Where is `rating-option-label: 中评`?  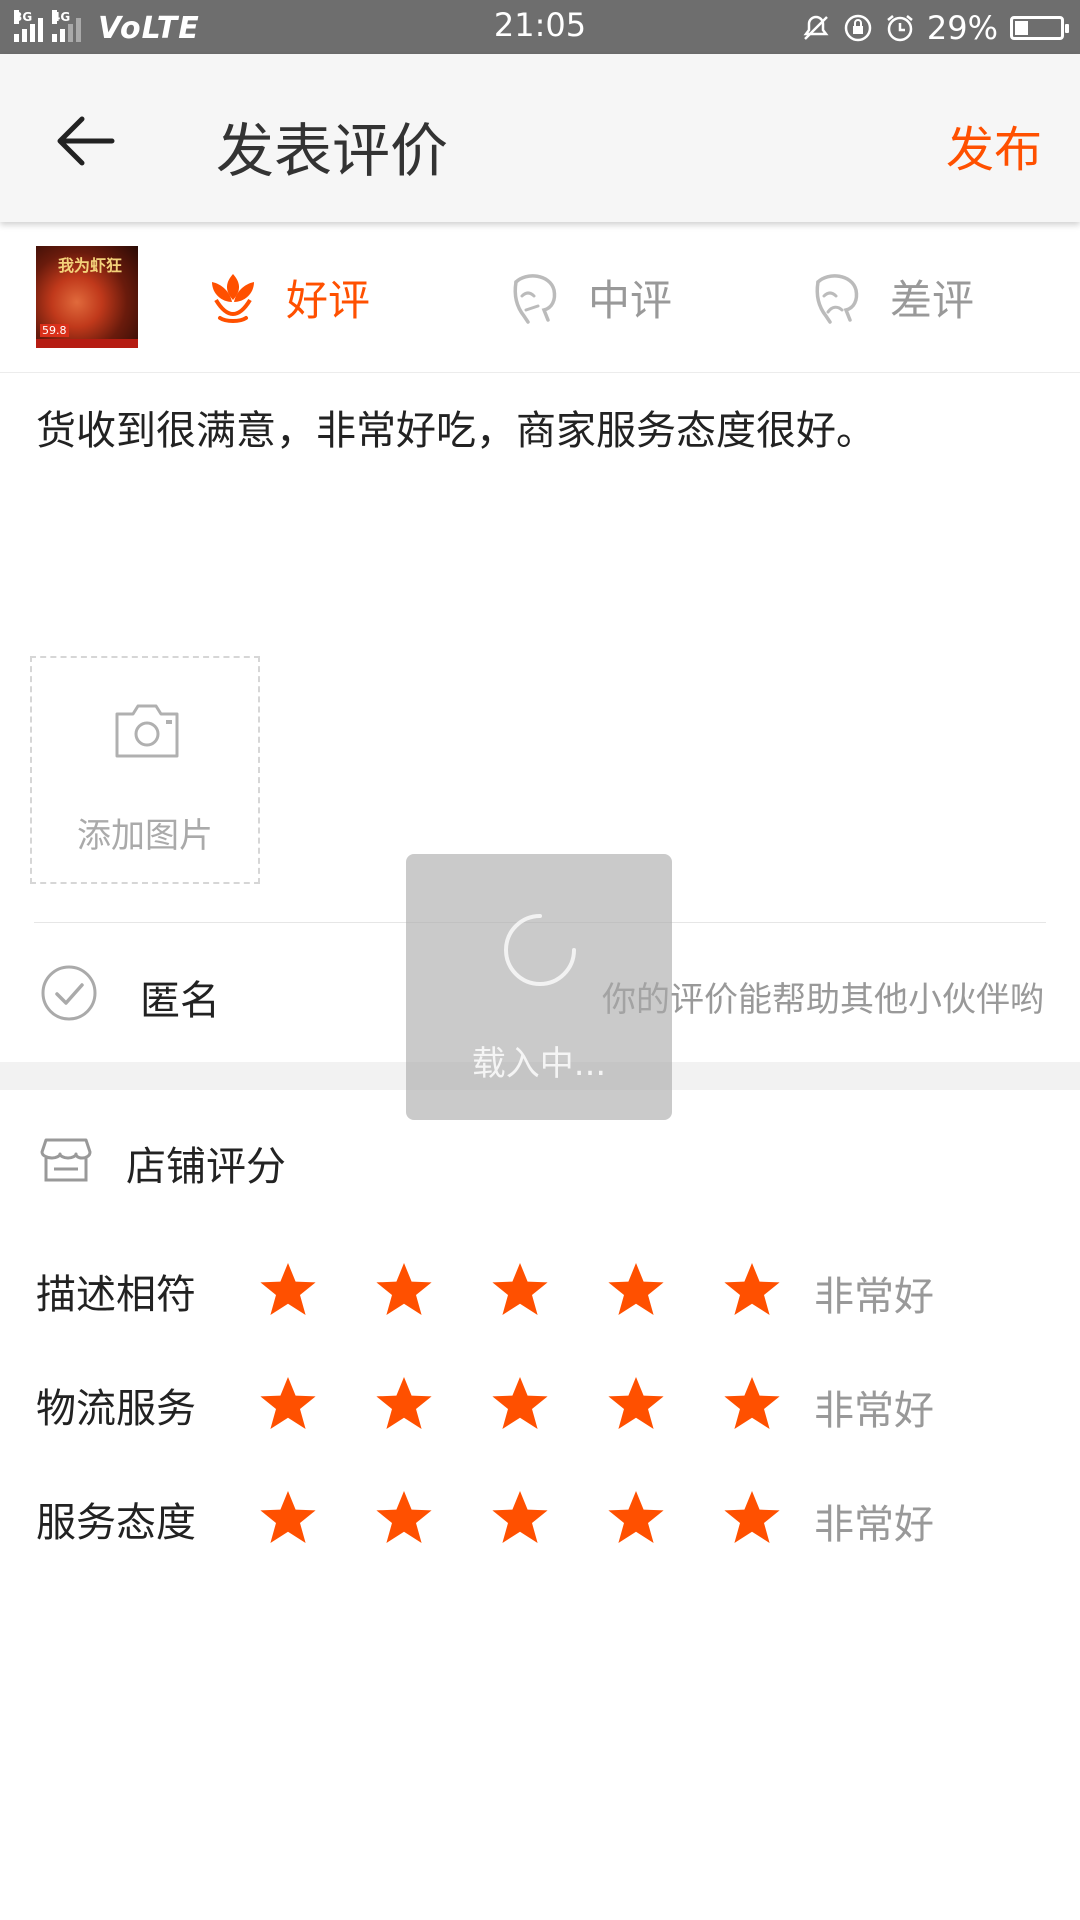
rating-option-label: 中评 is located at coordinates (630, 300).